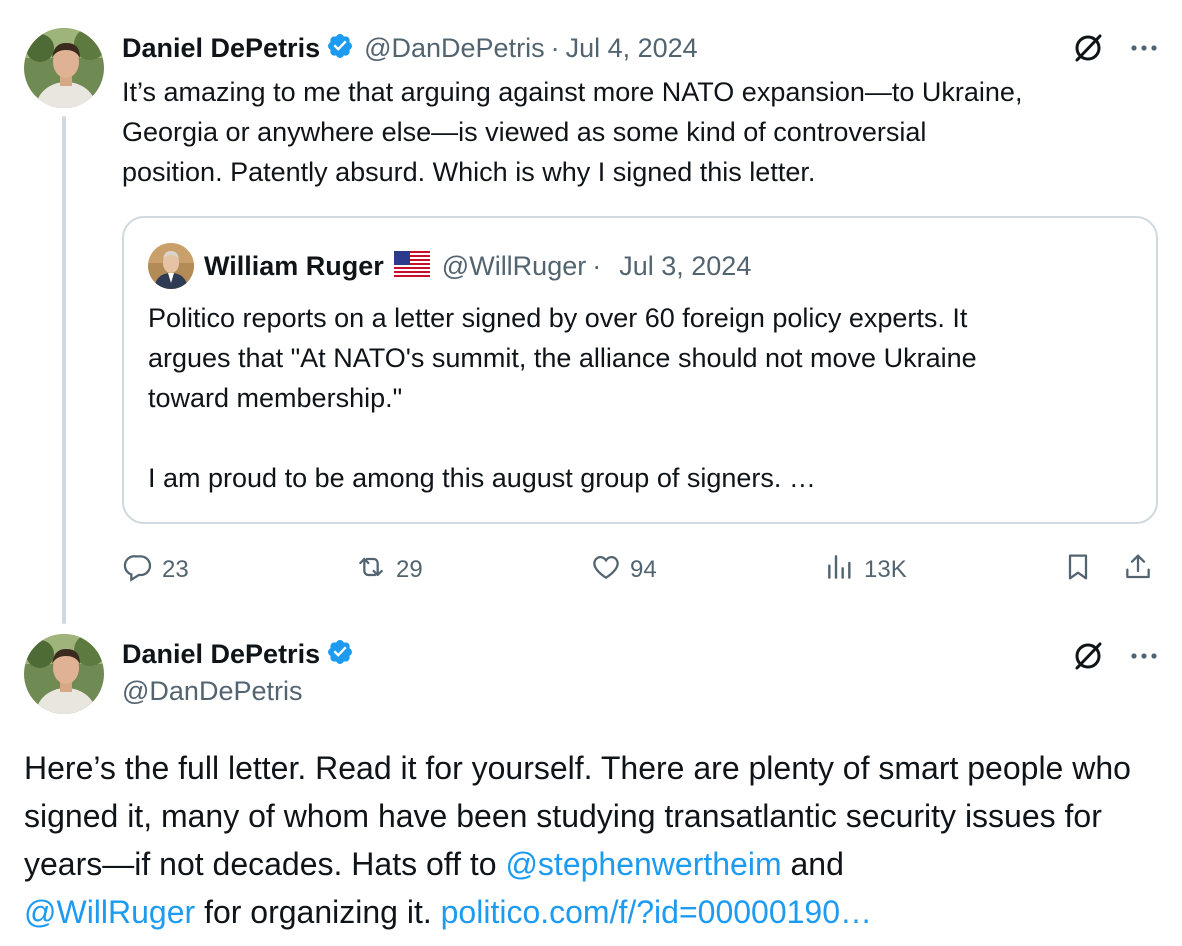  I want to click on repost-button: 29, so click(388, 570).